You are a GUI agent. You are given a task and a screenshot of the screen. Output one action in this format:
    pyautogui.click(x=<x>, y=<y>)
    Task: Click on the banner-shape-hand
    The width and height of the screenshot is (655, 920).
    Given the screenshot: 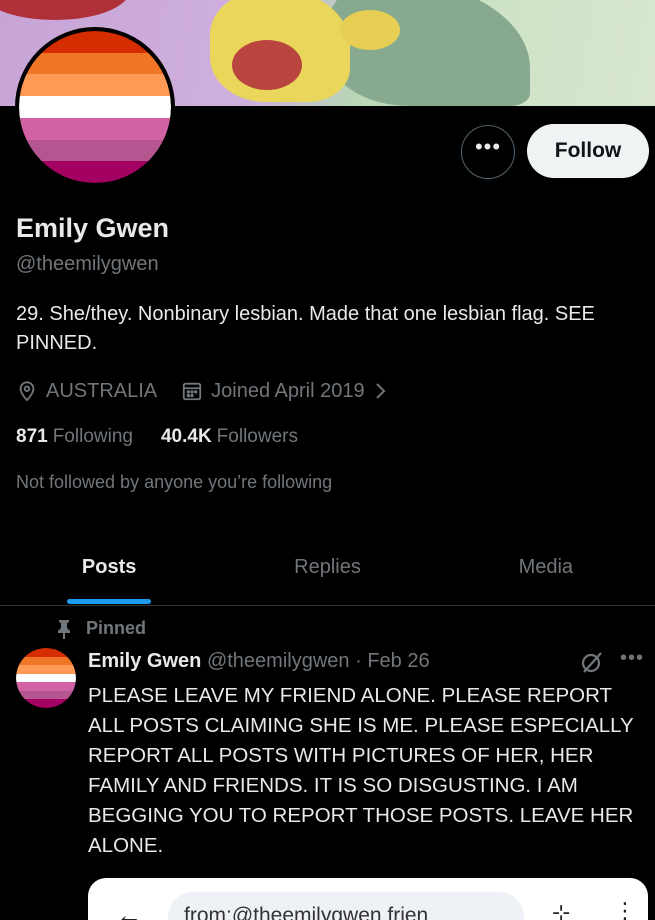 What is the action you would take?
    pyautogui.click(x=370, y=30)
    